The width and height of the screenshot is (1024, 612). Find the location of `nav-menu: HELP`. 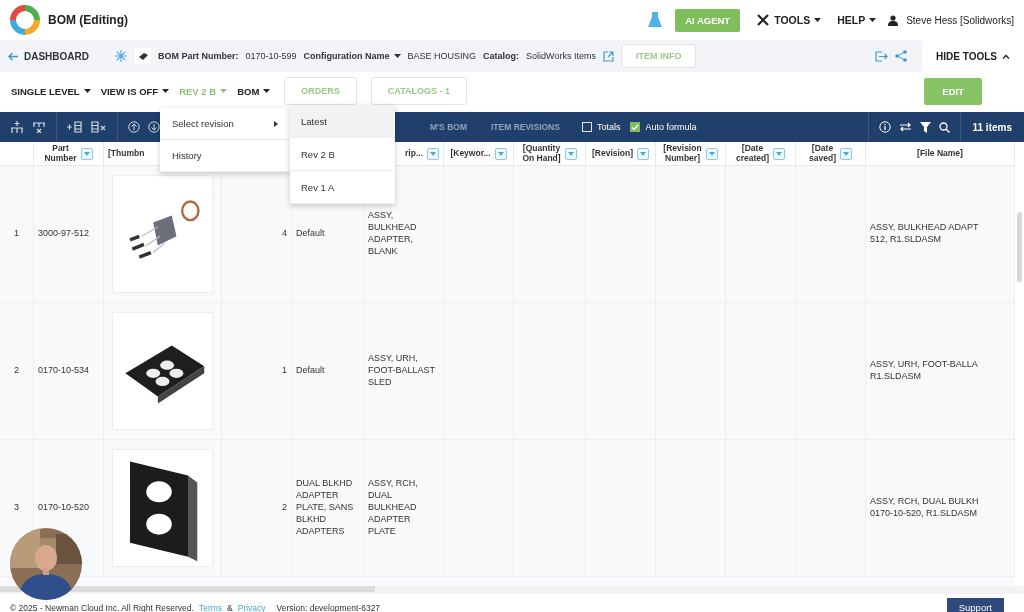

nav-menu: HELP is located at coordinates (857, 20).